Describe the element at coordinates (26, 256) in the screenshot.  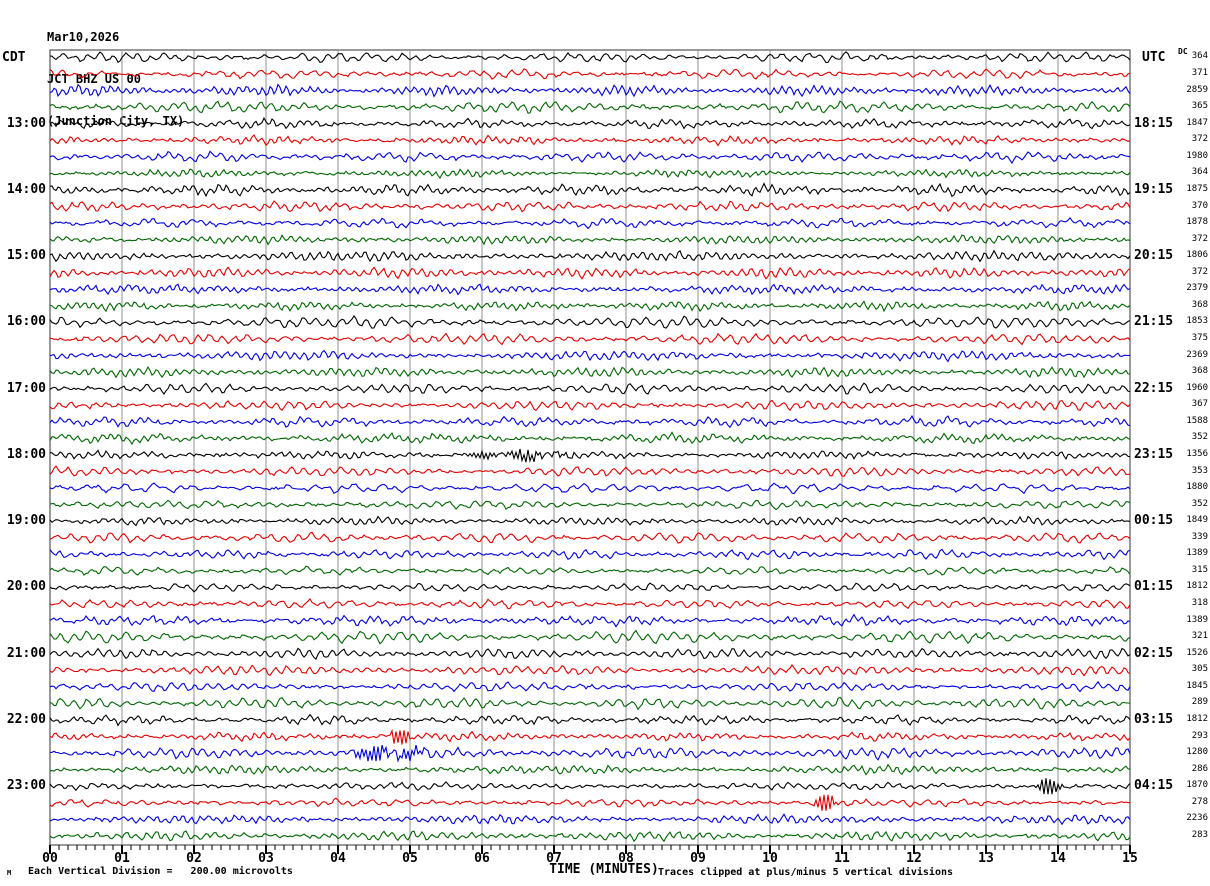
I see `hour-label-left: 15:00` at that location.